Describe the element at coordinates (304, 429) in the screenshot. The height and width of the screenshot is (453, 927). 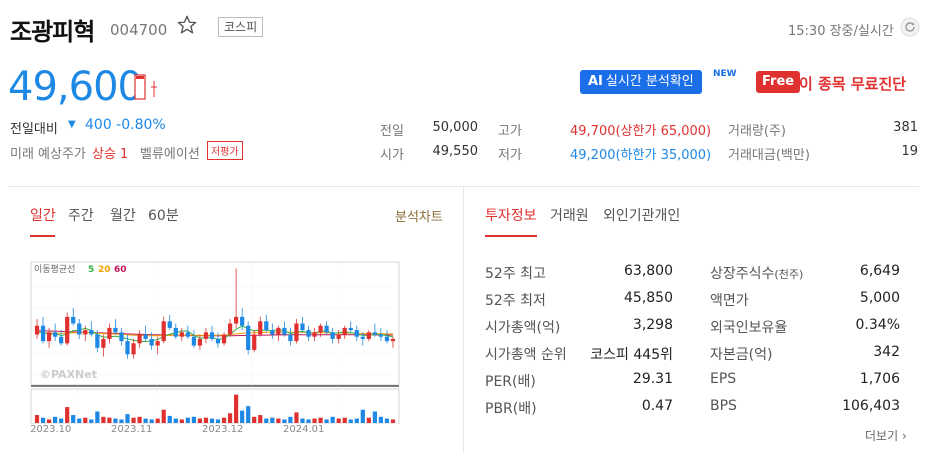
I see `x-axis-label: 2024.01` at that location.